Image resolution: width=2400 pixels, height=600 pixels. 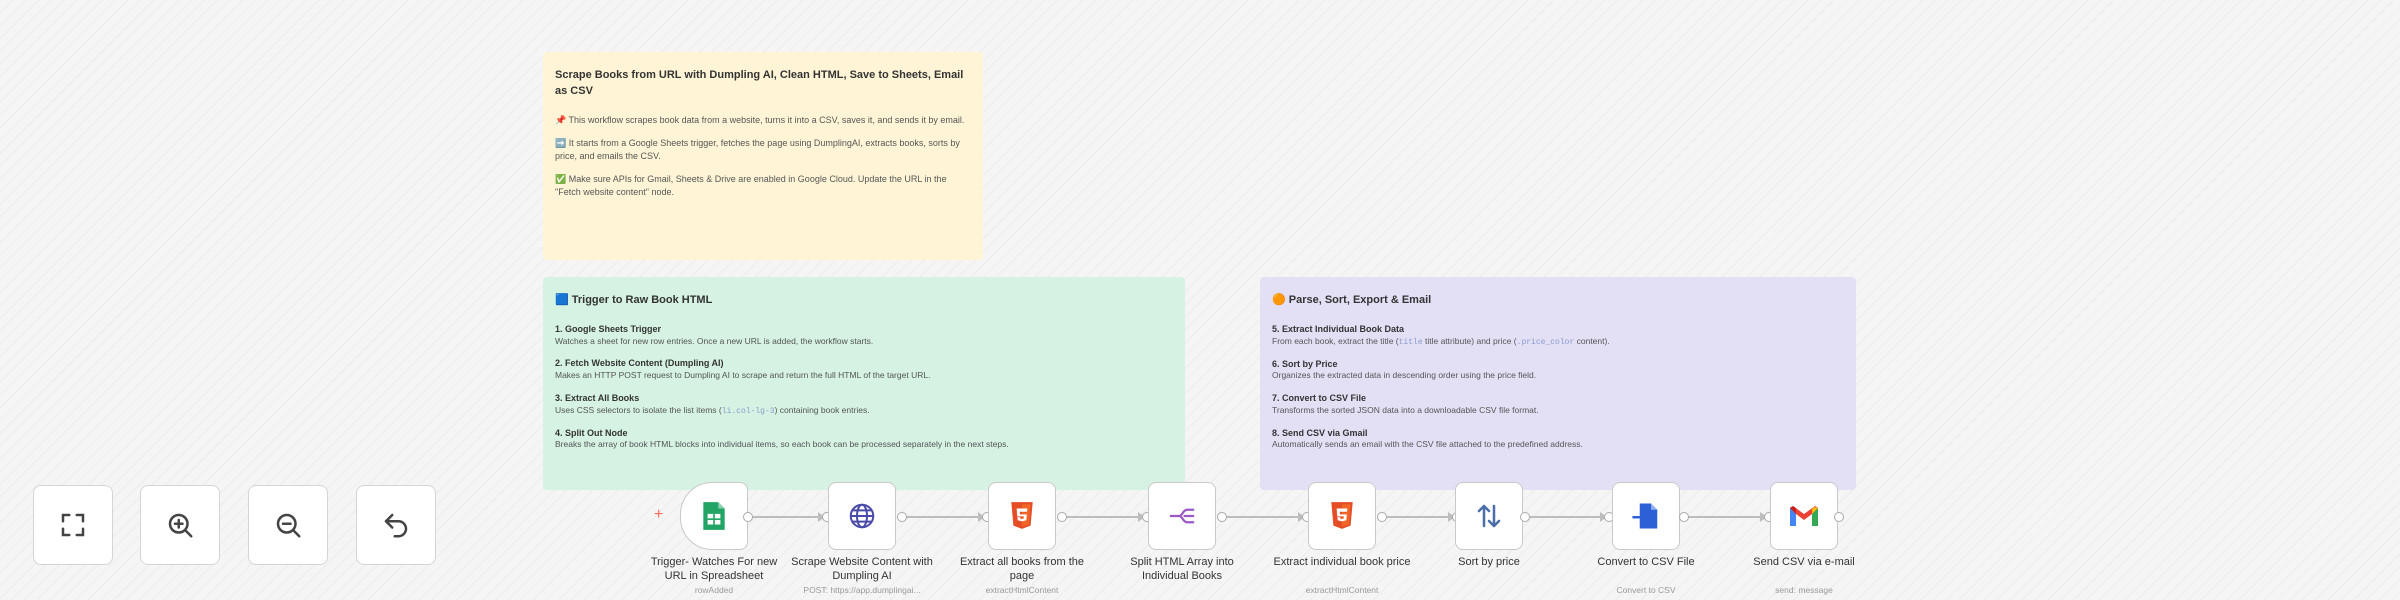 I want to click on node-label: Extract all books from the page, so click(x=1022, y=569).